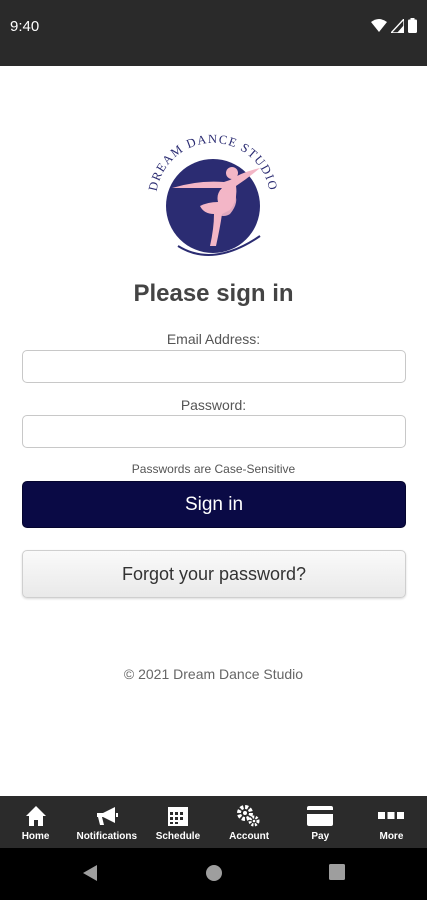  I want to click on tab-account: Account, so click(249, 822).